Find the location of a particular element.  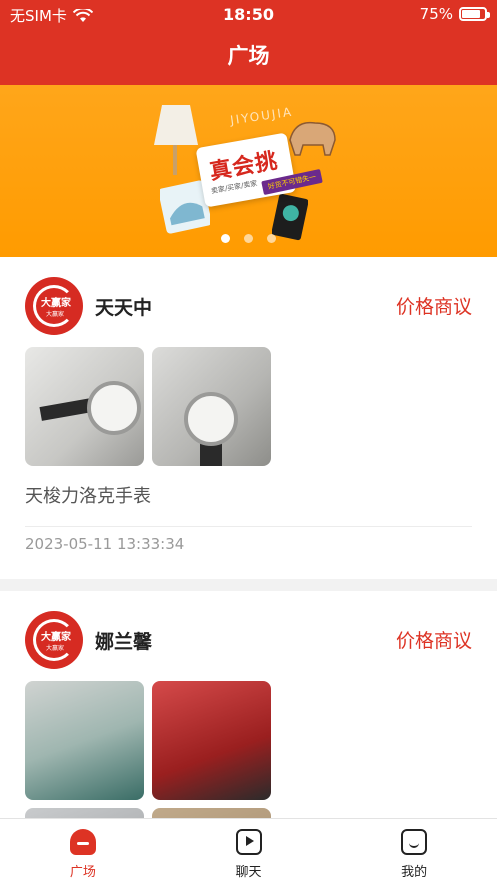

tab-label: 广场 is located at coordinates (82, 872).